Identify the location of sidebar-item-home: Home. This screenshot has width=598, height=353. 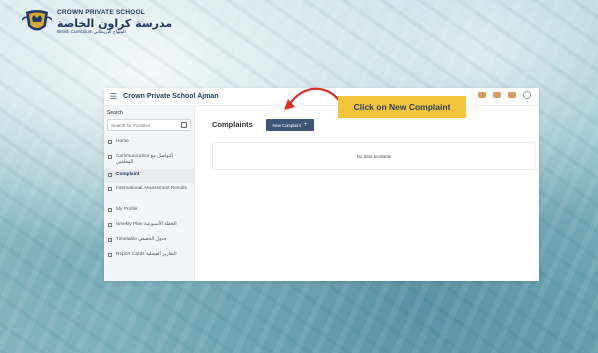
(149, 146).